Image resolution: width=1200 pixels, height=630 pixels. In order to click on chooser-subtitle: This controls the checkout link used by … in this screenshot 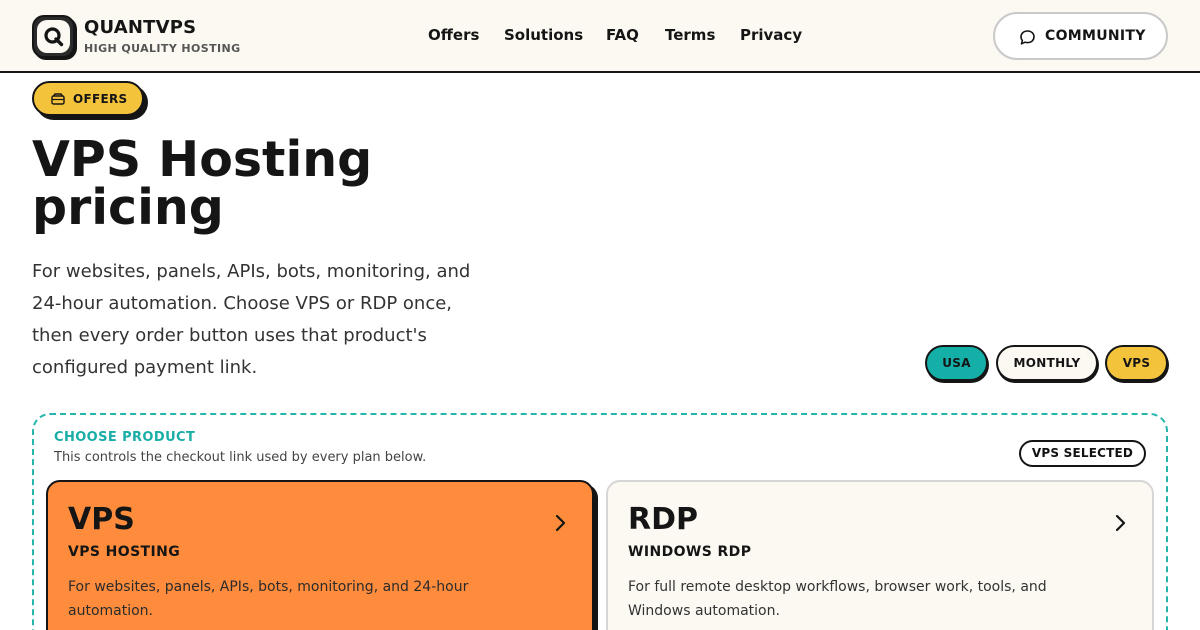, I will do `click(240, 457)`.